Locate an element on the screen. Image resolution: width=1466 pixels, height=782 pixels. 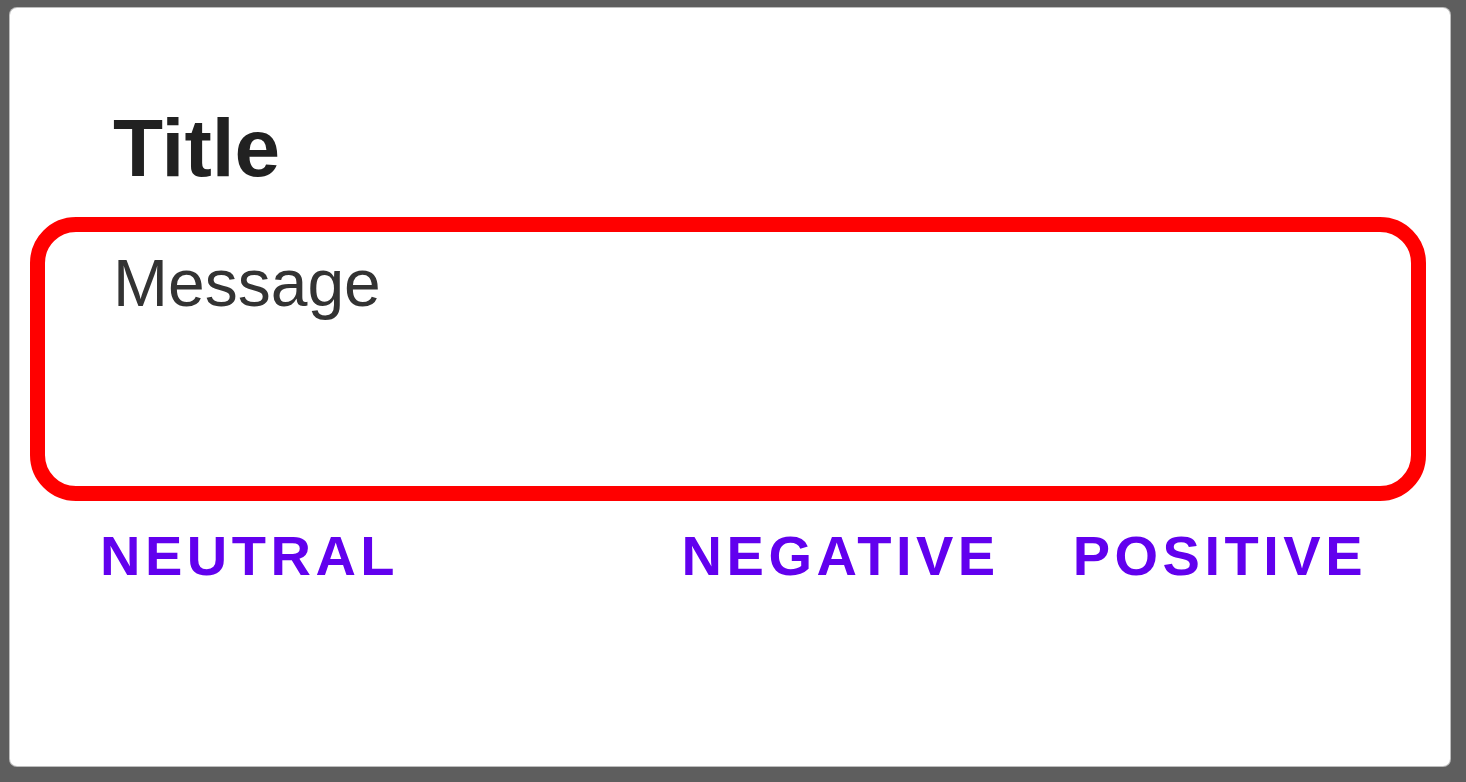
positive-button: POSITIVE is located at coordinates (1218, 556).